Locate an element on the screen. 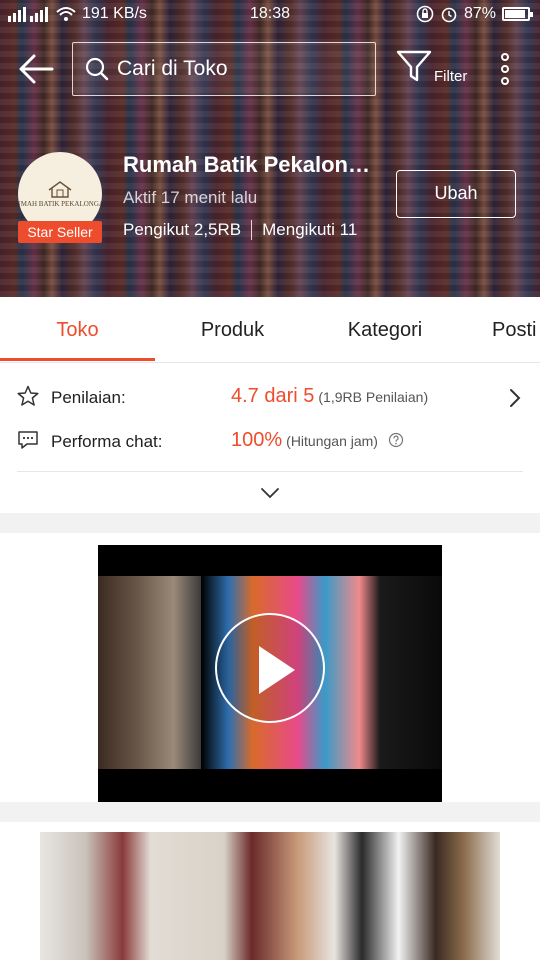  more-vertical-icon is located at coordinates (505, 69).